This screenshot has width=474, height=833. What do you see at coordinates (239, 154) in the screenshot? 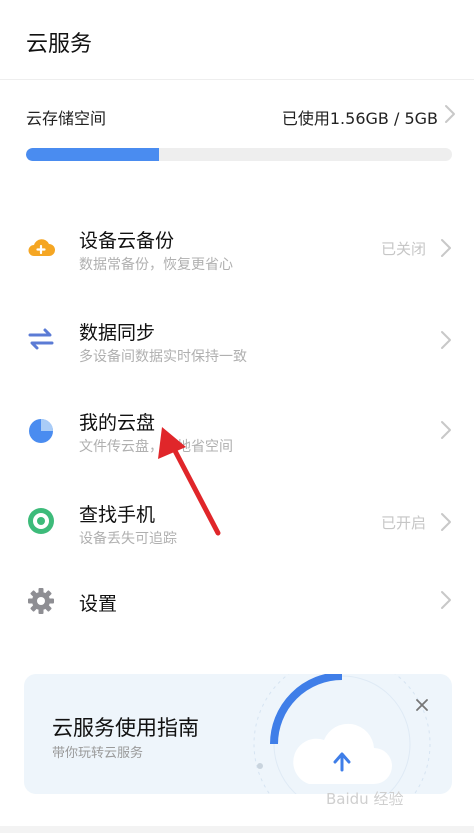
I see `storage-progress-bar` at bounding box center [239, 154].